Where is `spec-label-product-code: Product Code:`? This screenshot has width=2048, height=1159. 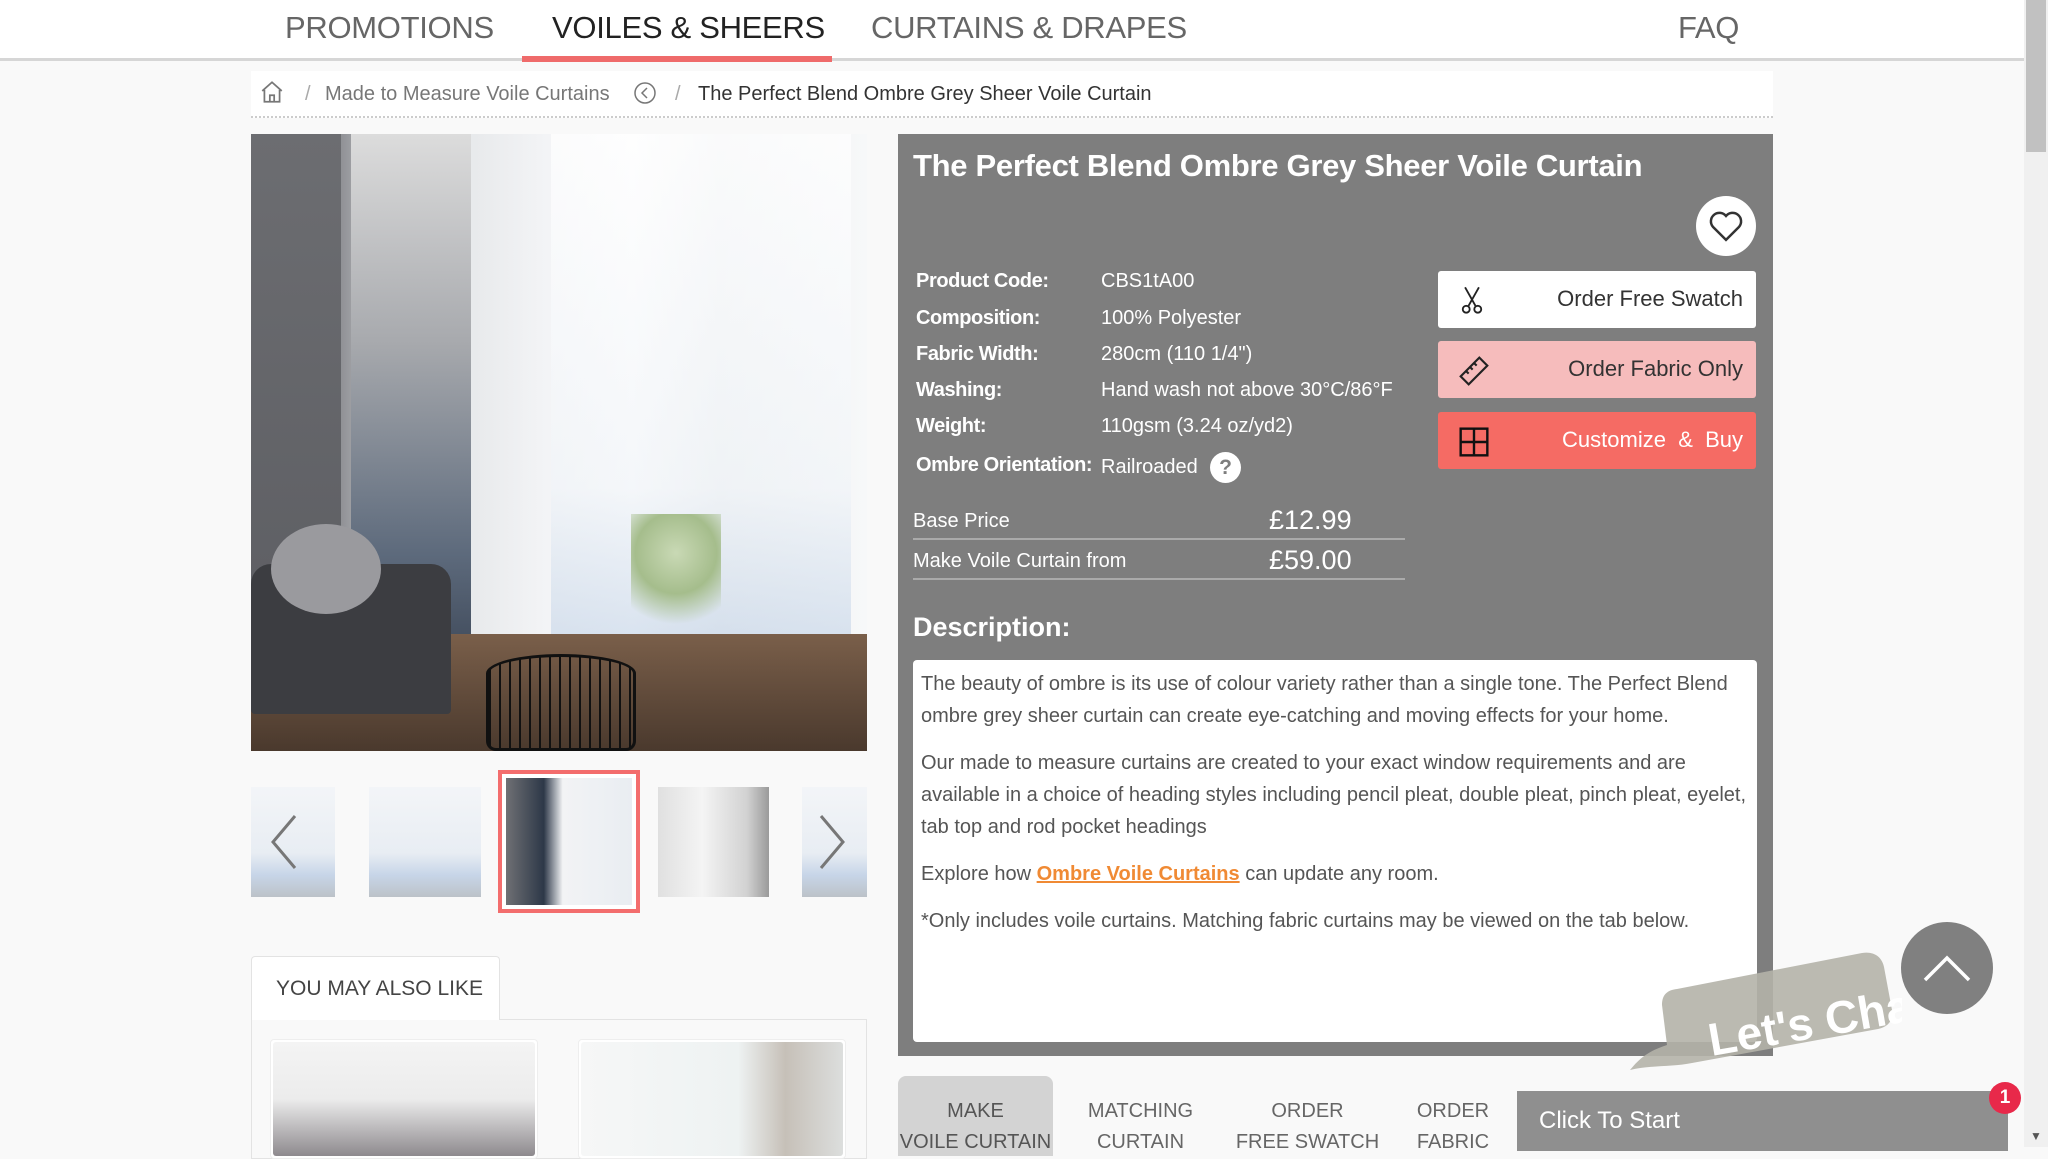
spec-label-product-code: Product Code: is located at coordinates (982, 281).